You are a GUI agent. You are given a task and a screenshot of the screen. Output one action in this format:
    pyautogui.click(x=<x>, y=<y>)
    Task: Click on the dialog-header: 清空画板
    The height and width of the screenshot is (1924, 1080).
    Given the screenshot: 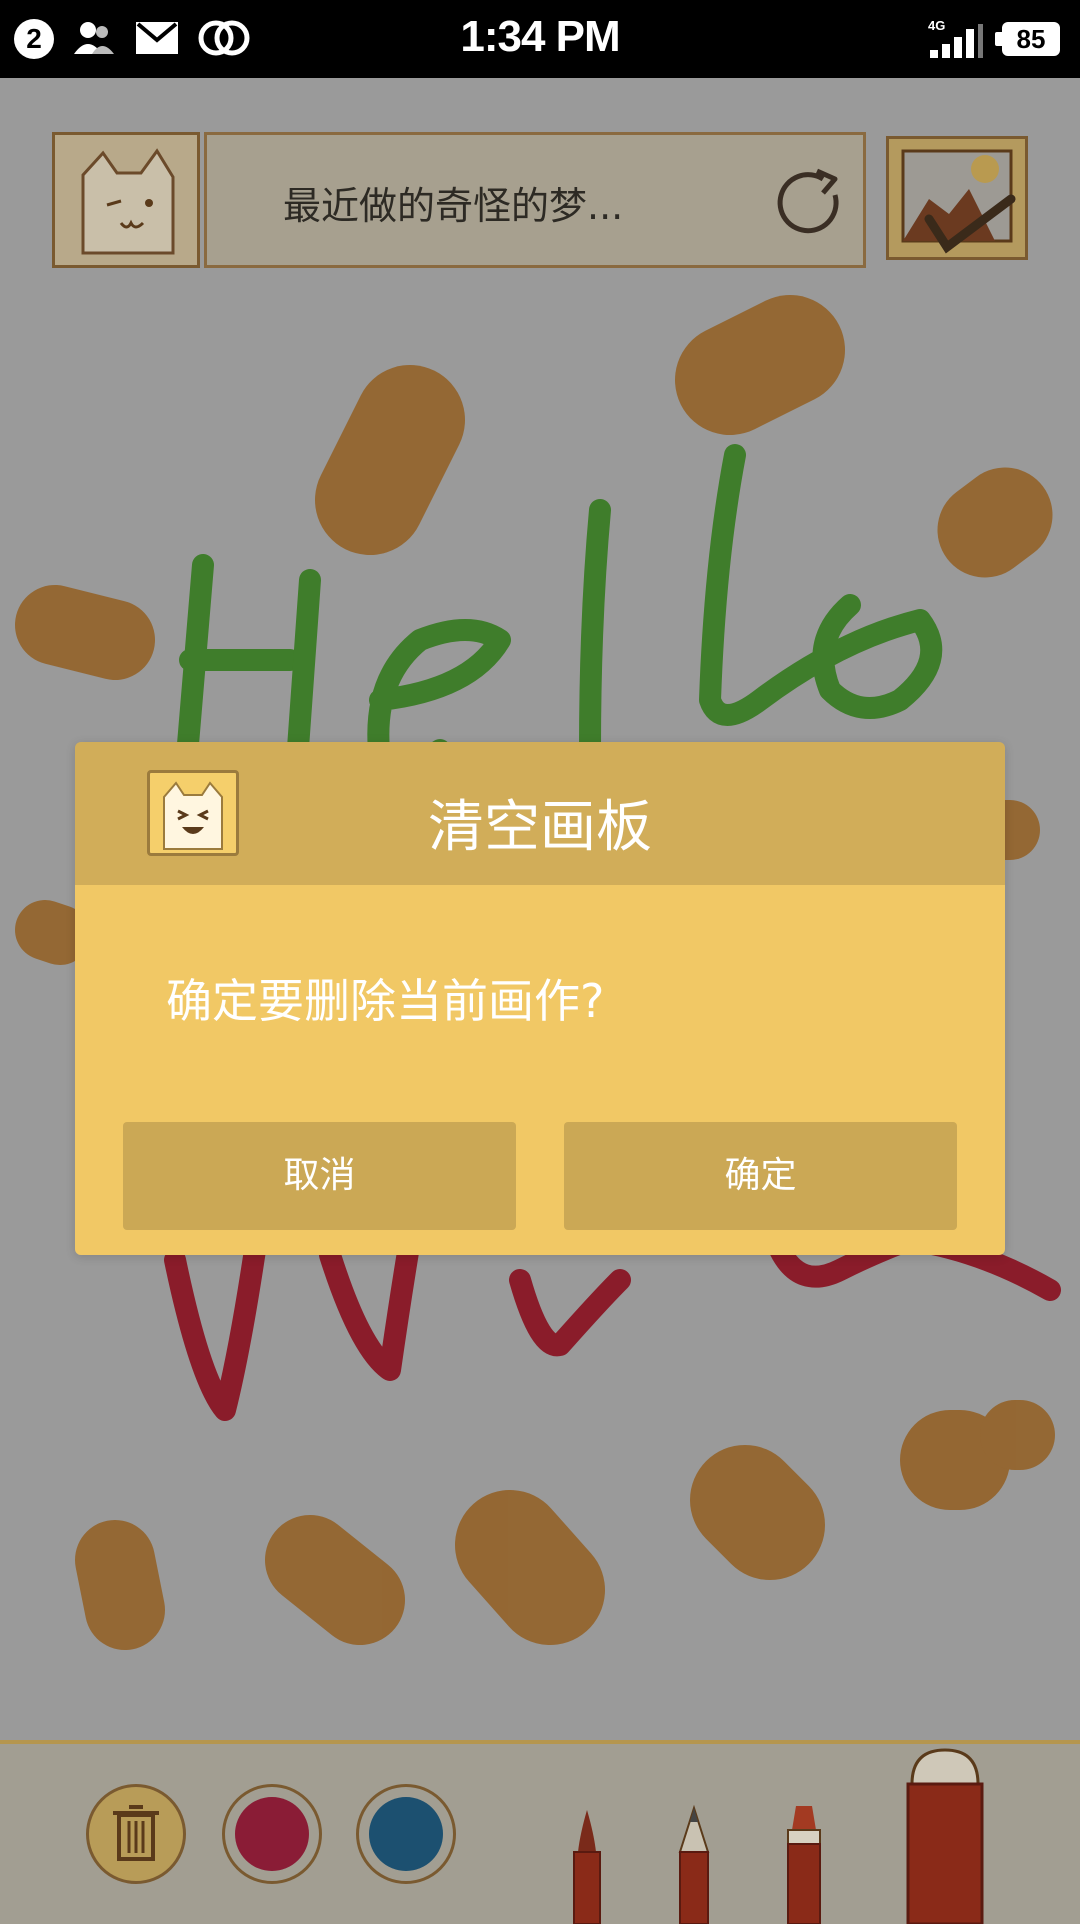 What is the action you would take?
    pyautogui.click(x=540, y=813)
    